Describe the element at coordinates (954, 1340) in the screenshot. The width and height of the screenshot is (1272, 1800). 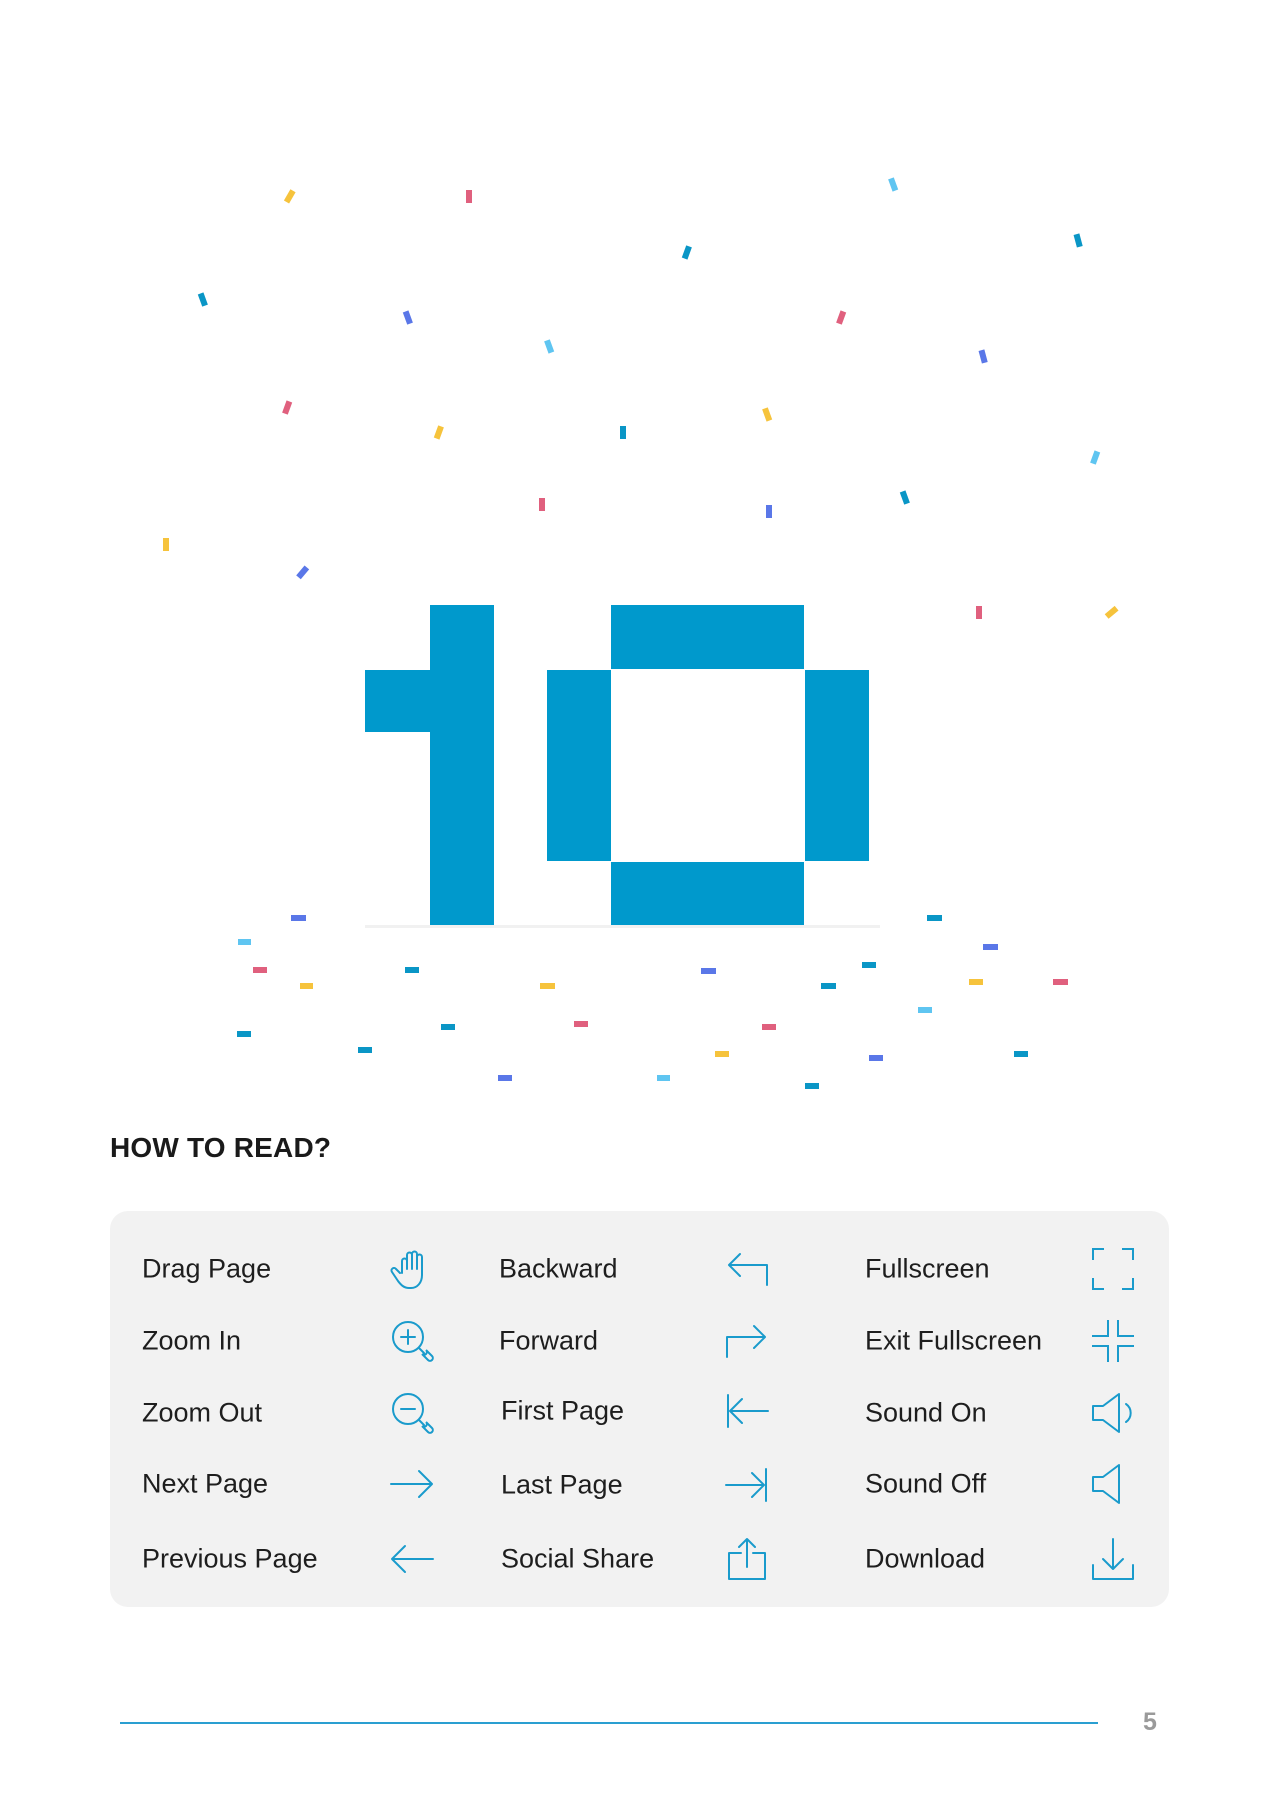
I see `control-label: Exit Fullscreen` at that location.